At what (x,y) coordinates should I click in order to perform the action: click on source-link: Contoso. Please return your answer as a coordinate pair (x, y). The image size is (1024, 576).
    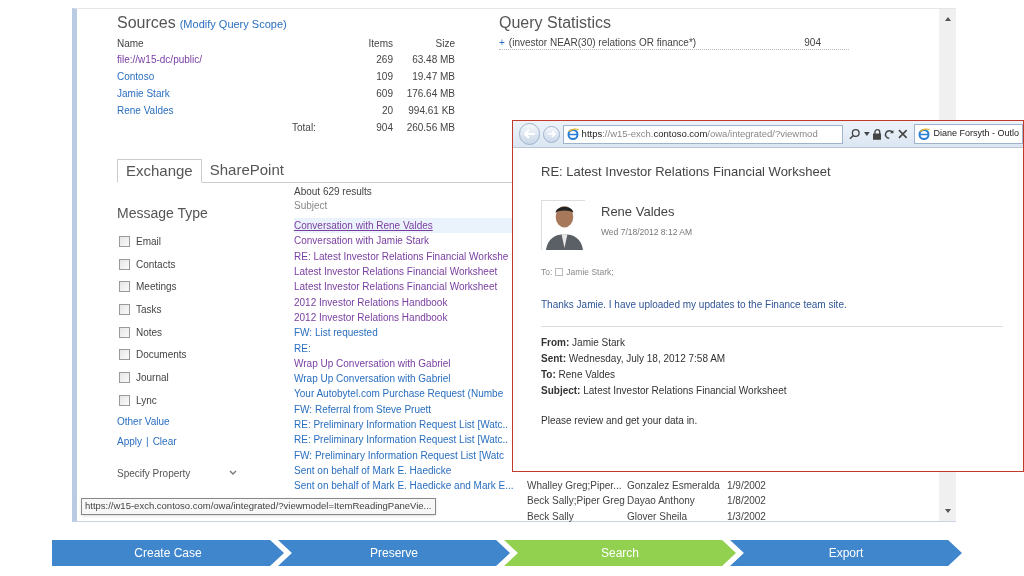
    Looking at the image, I should click on (136, 76).